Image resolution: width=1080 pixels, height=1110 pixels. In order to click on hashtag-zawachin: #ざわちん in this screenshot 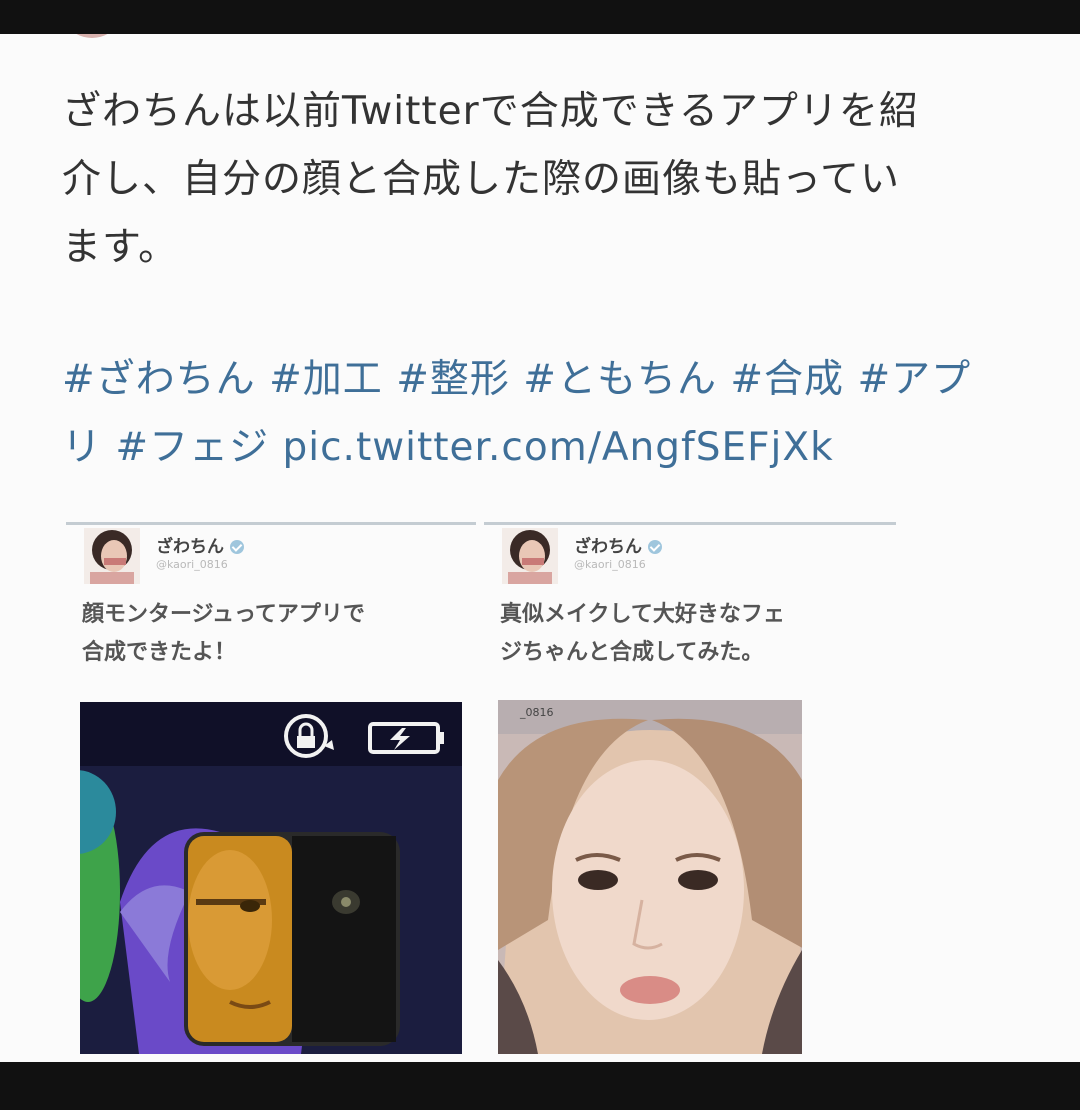, I will do `click(159, 379)`.